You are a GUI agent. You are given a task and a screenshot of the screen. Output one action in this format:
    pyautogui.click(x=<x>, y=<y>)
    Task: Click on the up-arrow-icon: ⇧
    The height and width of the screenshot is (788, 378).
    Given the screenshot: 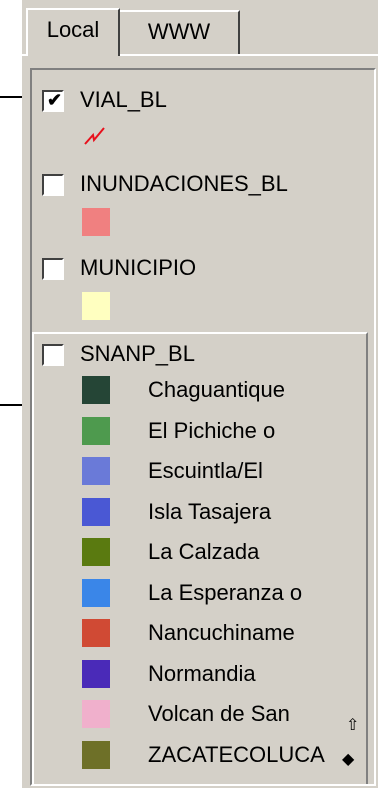 What is the action you would take?
    pyautogui.click(x=352, y=726)
    